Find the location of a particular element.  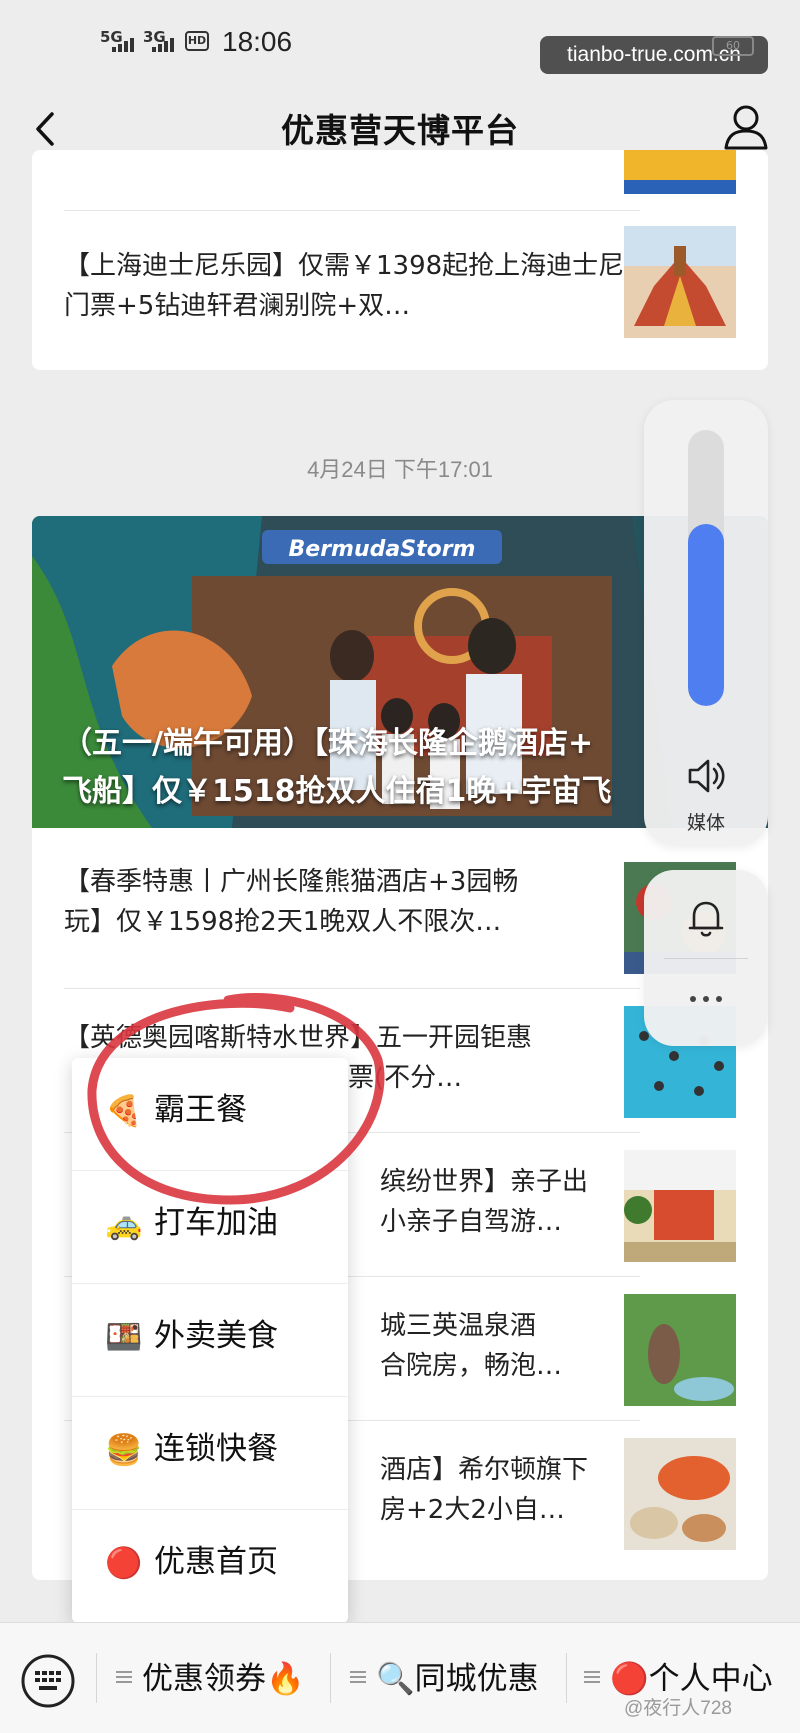

menu-item-label: 霸王餐 is located at coordinates (200, 1110).